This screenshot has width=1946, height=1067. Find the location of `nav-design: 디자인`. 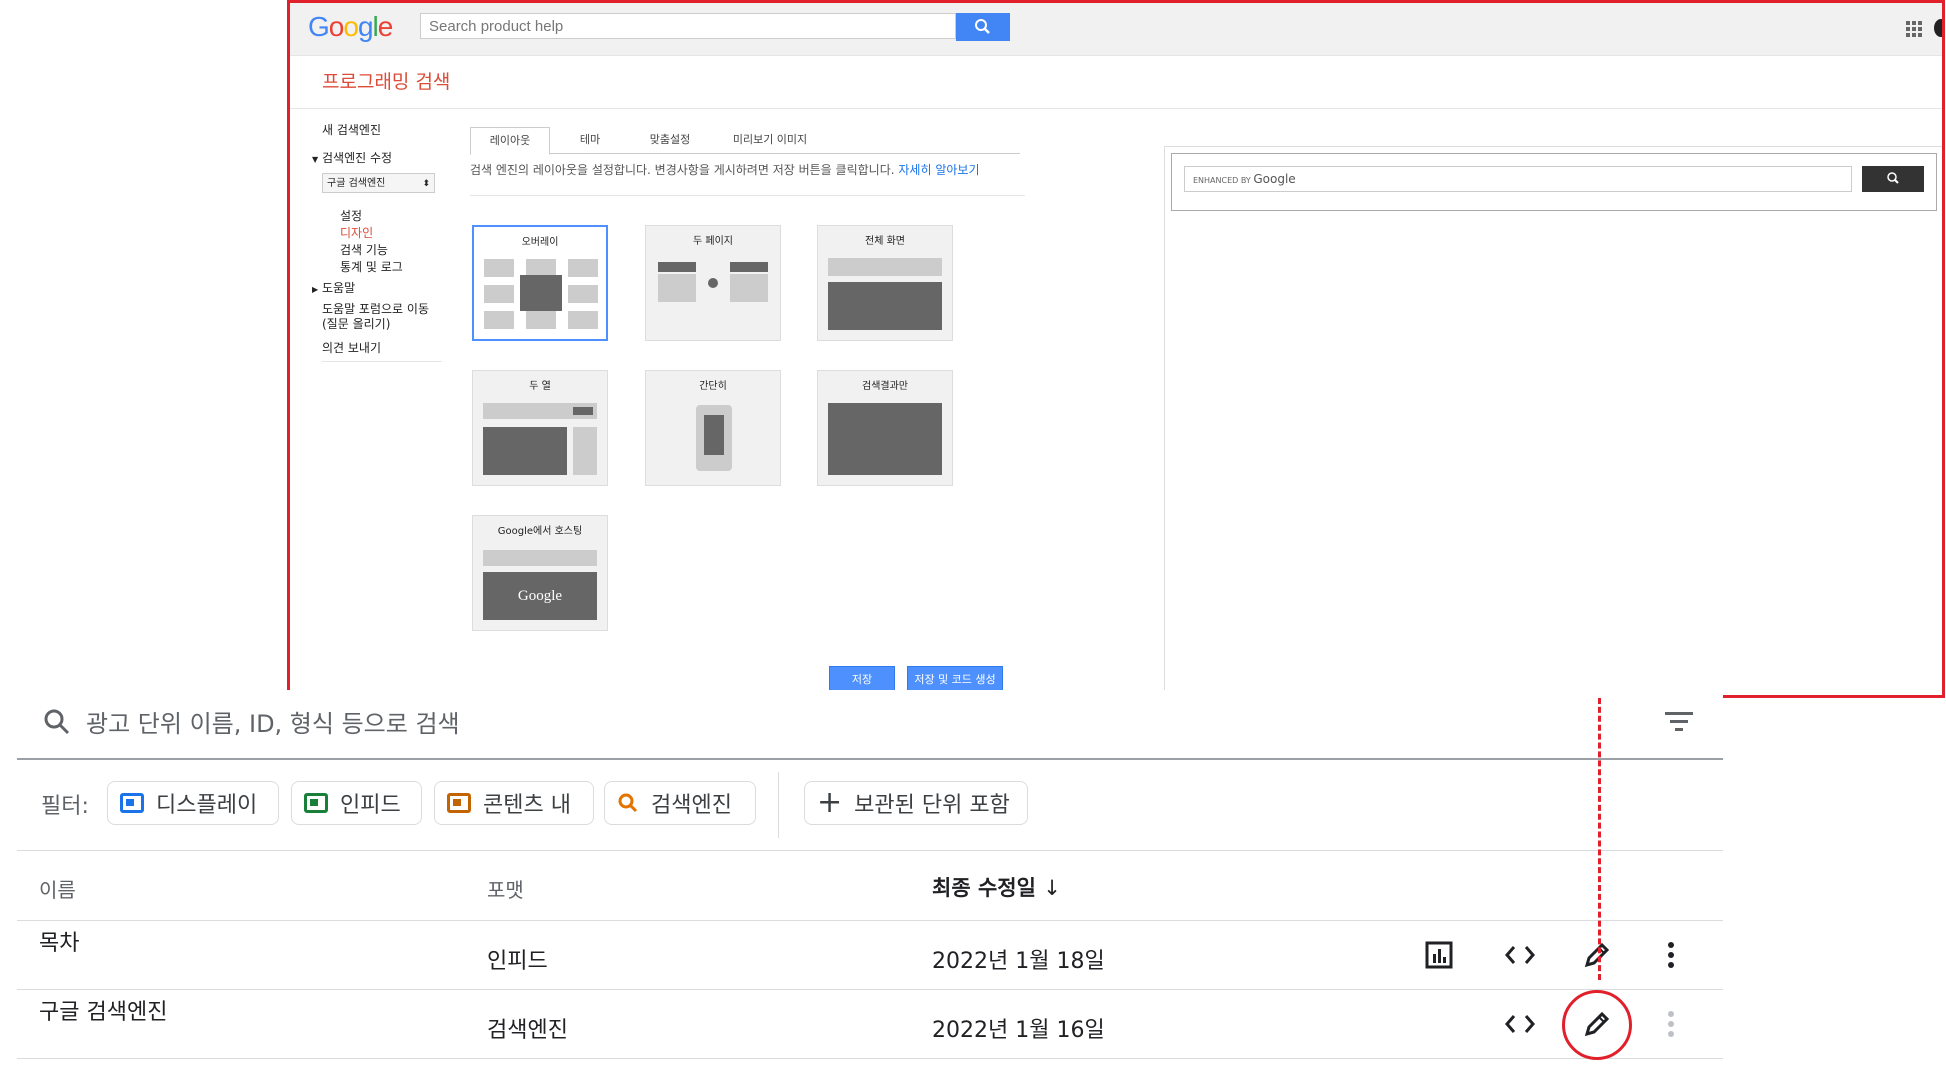

nav-design: 디자인 is located at coordinates (356, 232).